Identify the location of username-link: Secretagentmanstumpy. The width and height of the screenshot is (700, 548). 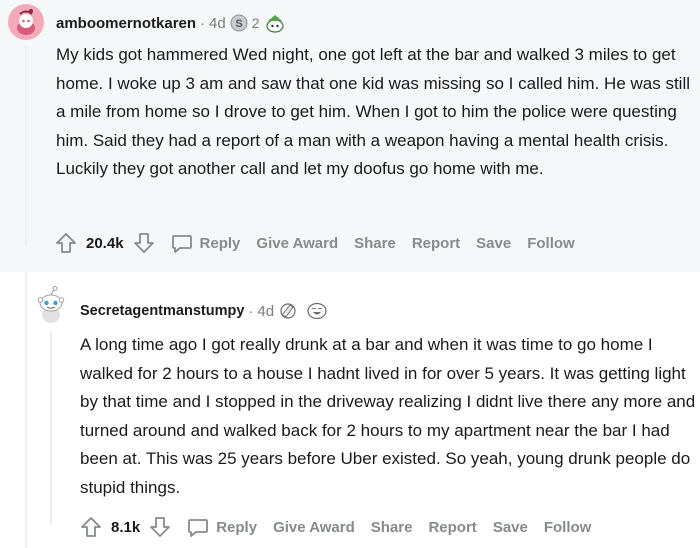
(162, 311).